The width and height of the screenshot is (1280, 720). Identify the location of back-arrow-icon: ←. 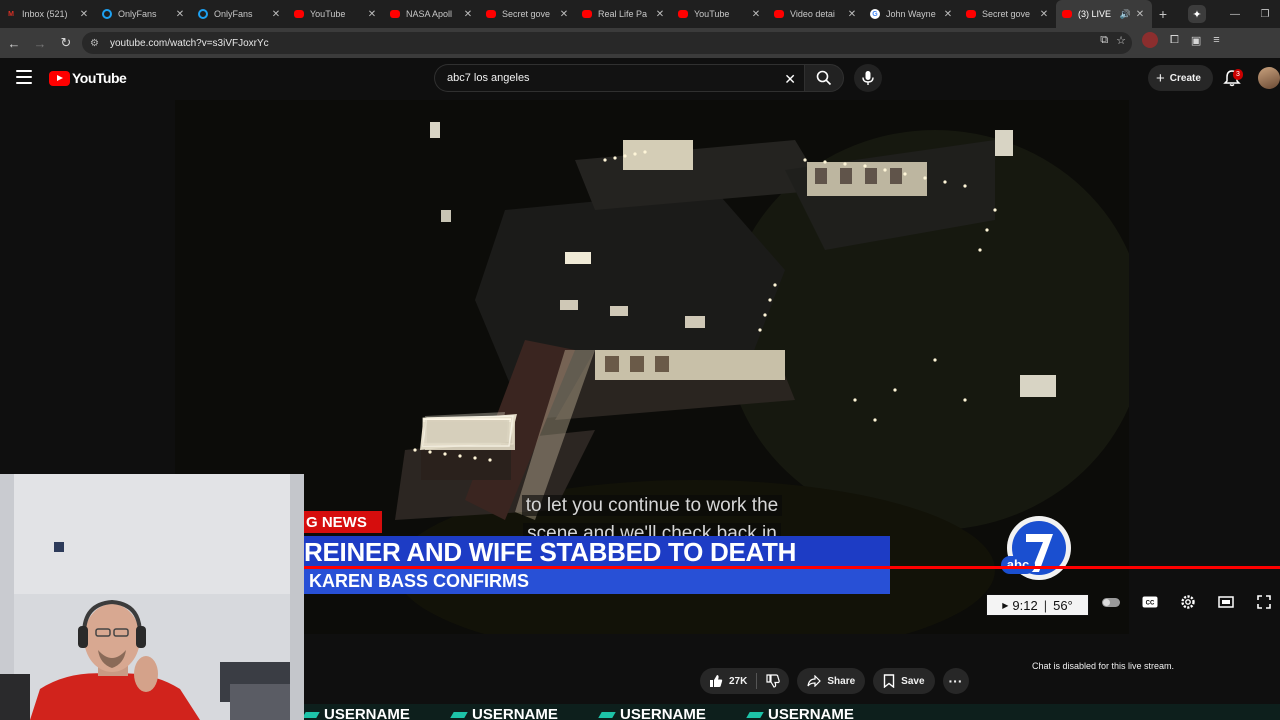
(14, 43).